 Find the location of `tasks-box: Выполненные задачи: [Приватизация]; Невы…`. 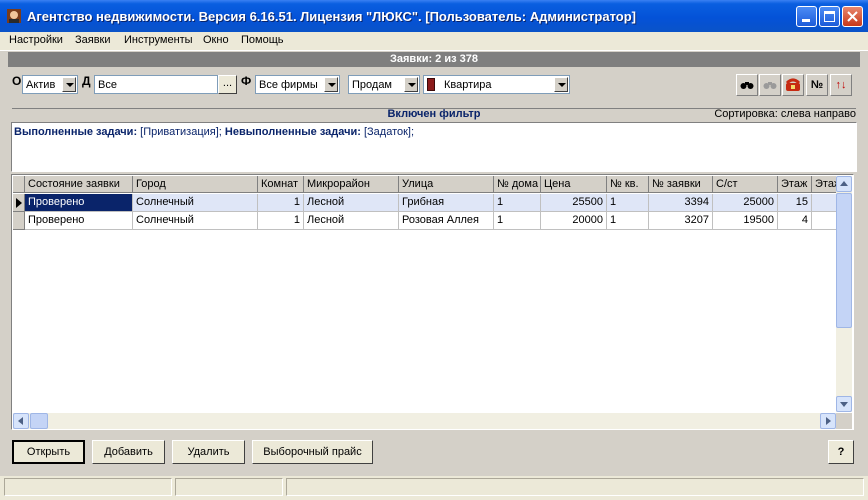

tasks-box: Выполненные задачи: [Приватизация]; Невы… is located at coordinates (434, 147).